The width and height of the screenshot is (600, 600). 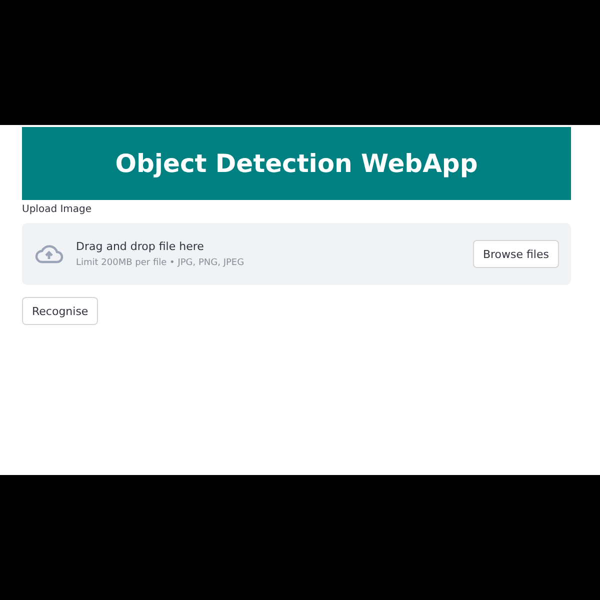 I want to click on page-title: Object Detection WebApp, so click(x=296, y=163).